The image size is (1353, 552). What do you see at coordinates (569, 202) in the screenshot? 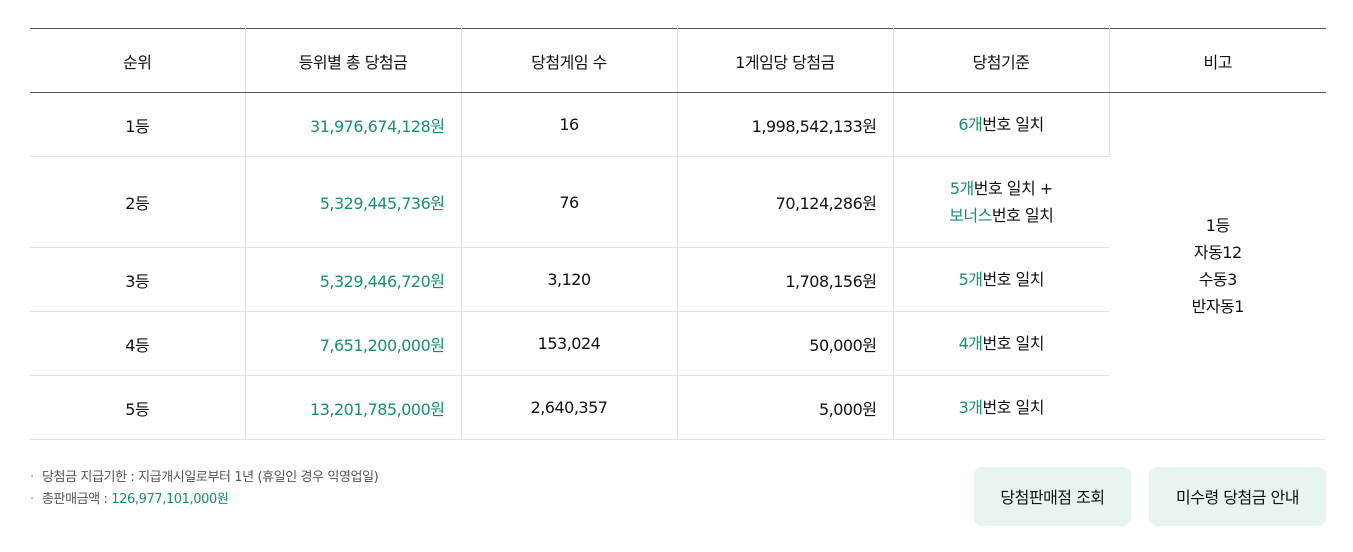
I see `winning-games-cell: 76` at bounding box center [569, 202].